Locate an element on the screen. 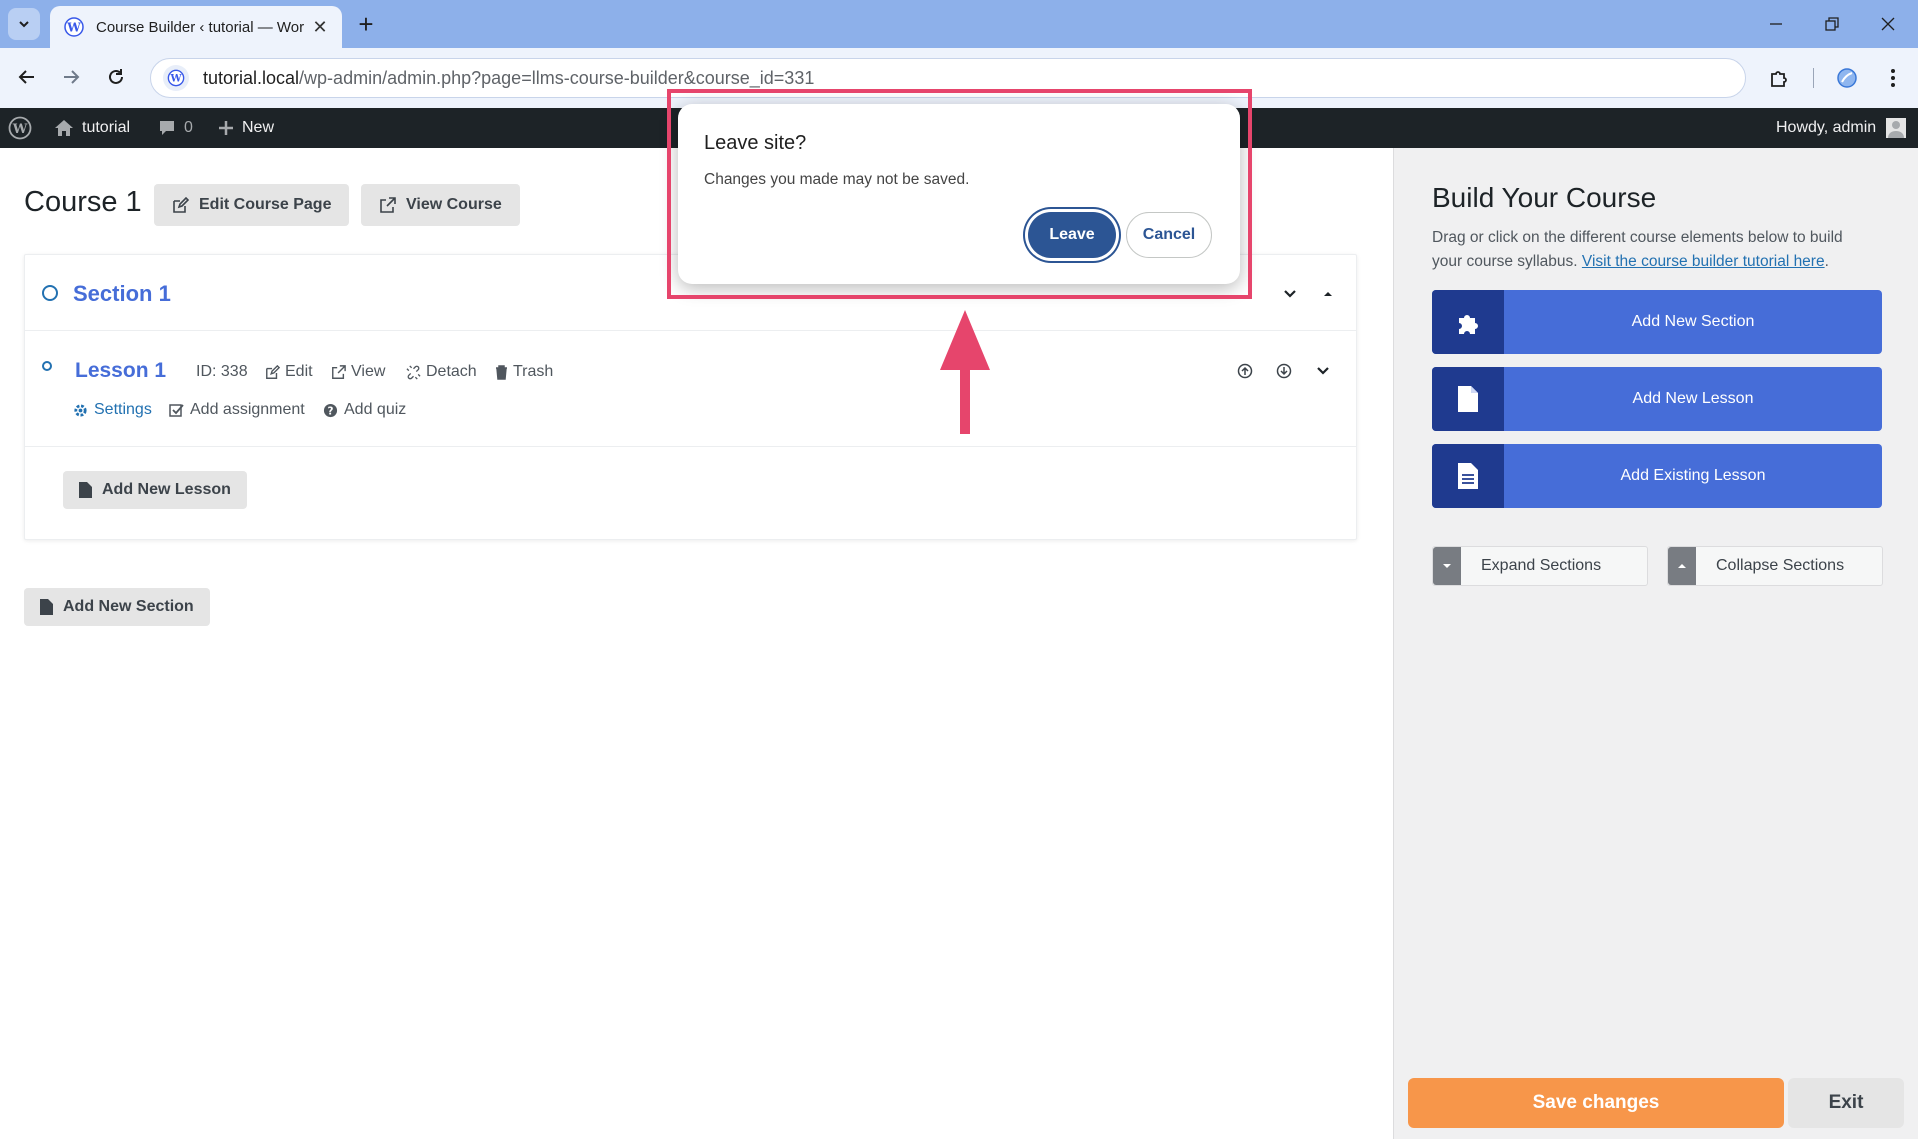 This screenshot has height=1139, width=1918. lesson-trash-label: Trash is located at coordinates (533, 371).